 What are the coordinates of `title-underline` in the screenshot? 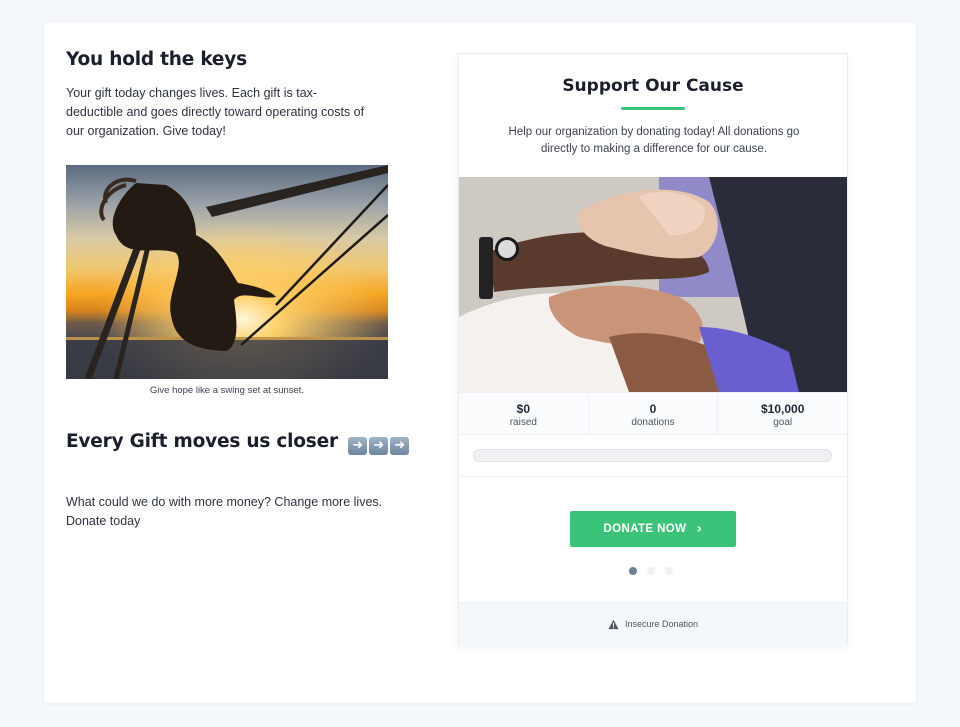 It's located at (653, 108).